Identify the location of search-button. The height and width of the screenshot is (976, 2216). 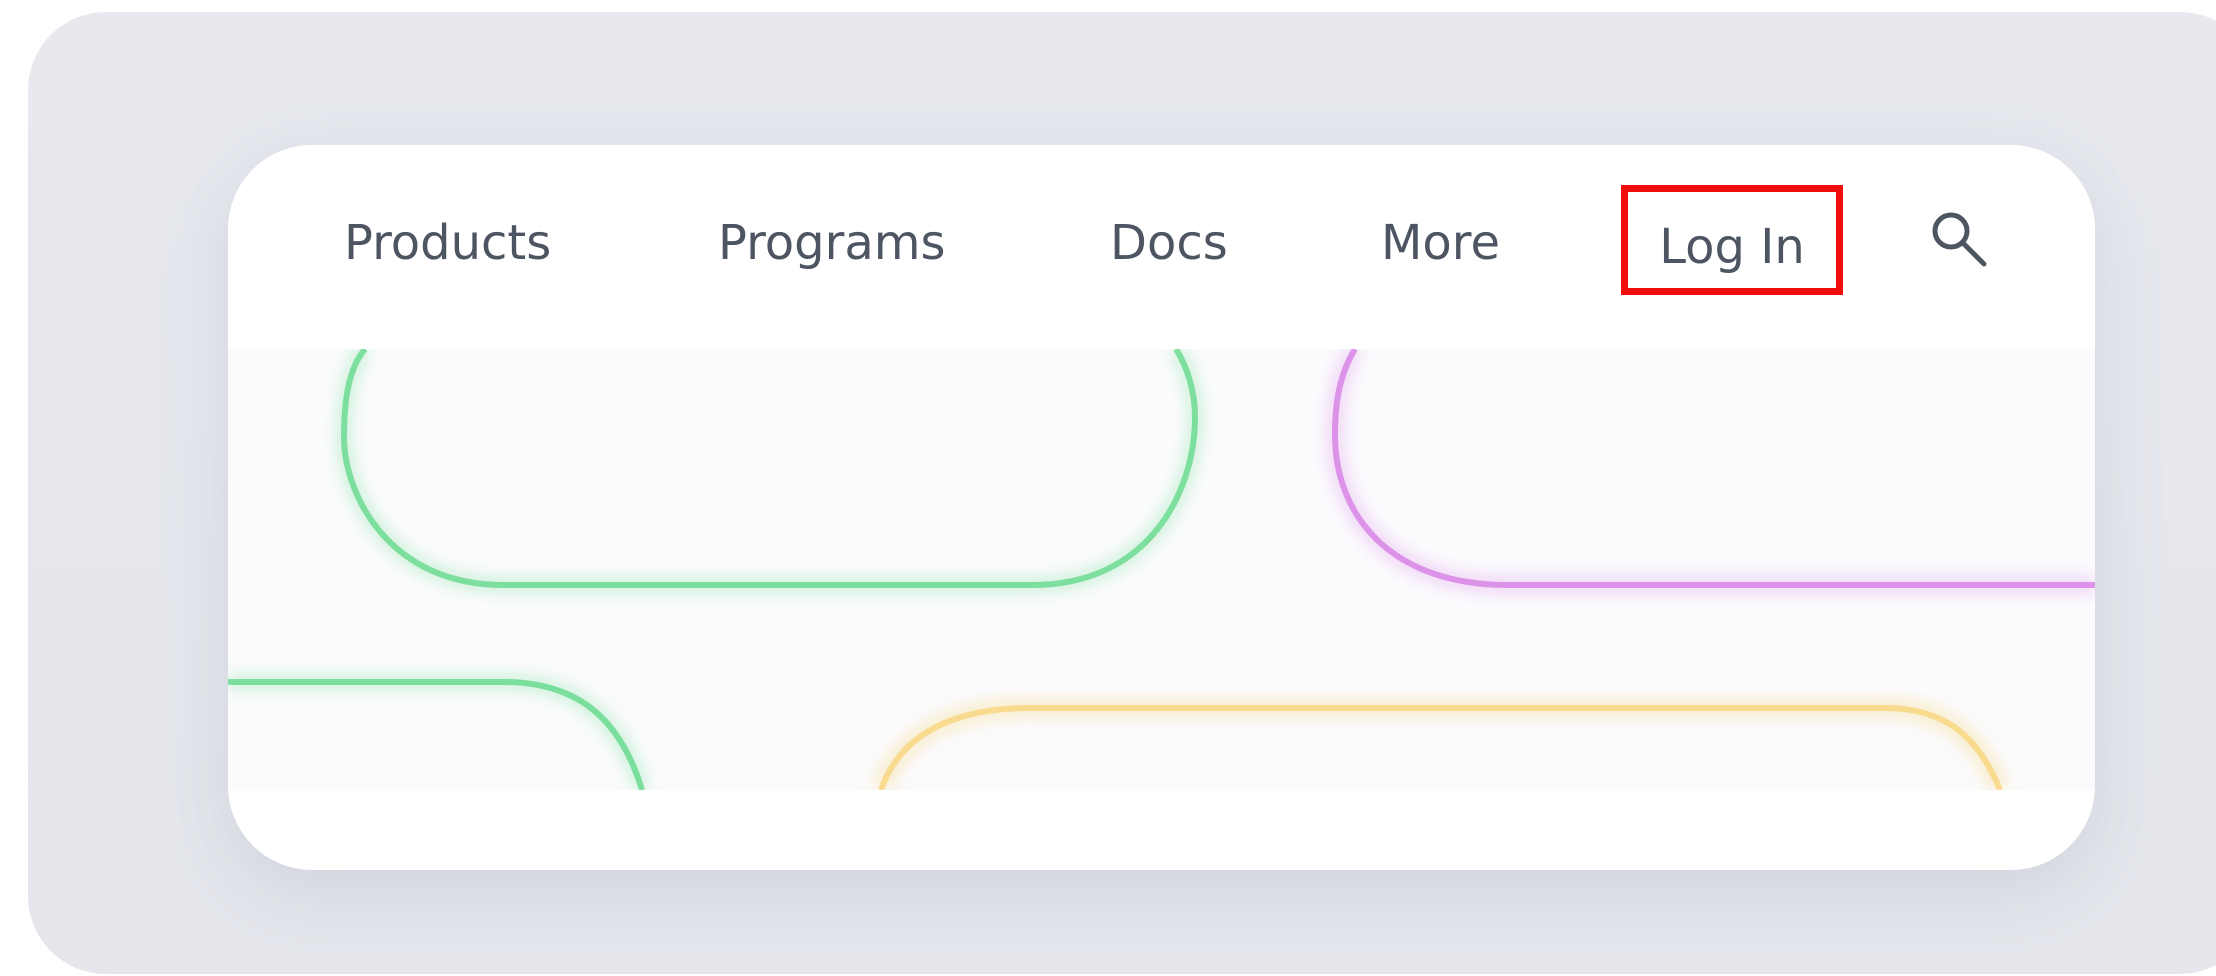
(1958, 238).